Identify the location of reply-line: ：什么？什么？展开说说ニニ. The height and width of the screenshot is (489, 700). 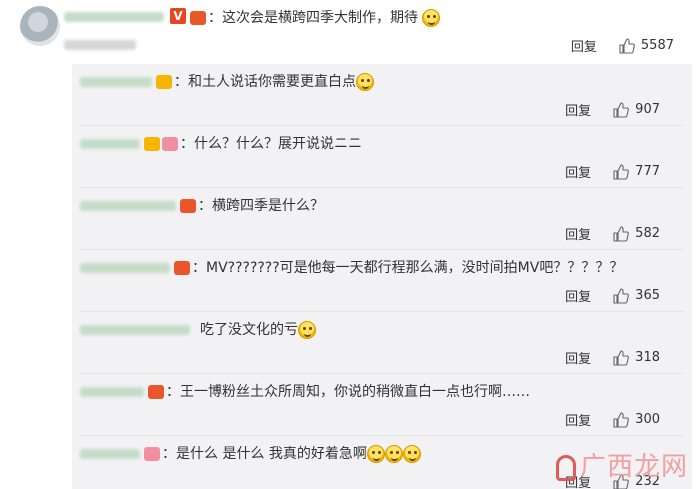
(221, 144).